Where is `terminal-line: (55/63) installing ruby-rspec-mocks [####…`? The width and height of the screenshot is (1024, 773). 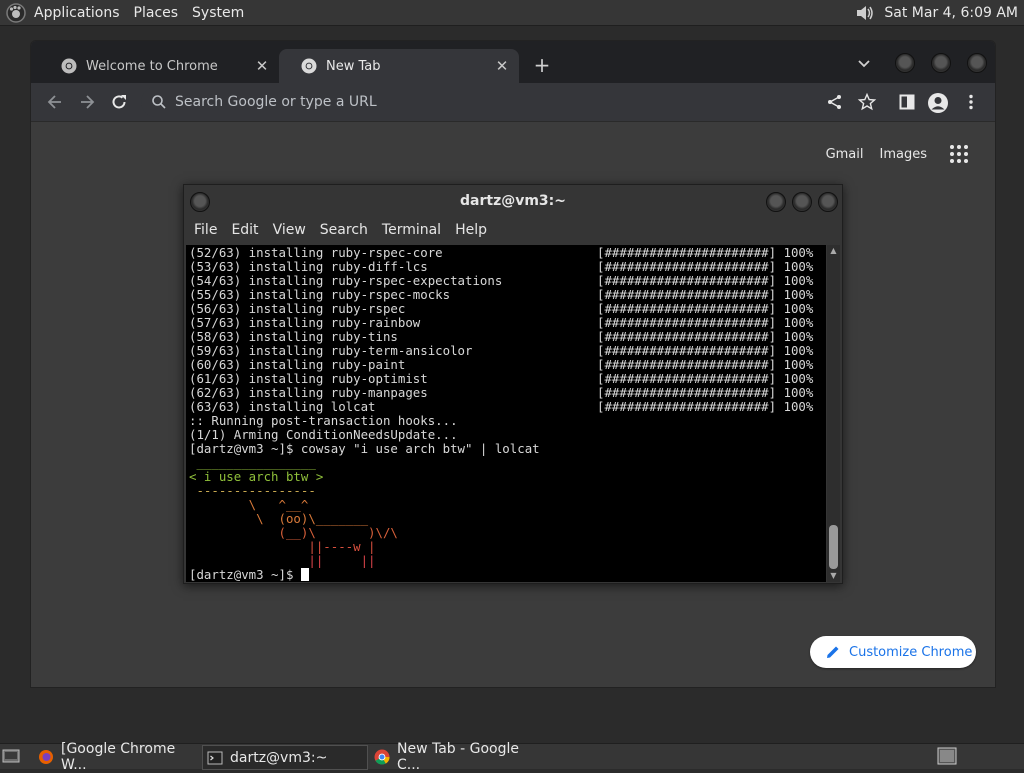
terminal-line: (55/63) installing ruby-rspec-mocks [####… is located at coordinates (501, 294).